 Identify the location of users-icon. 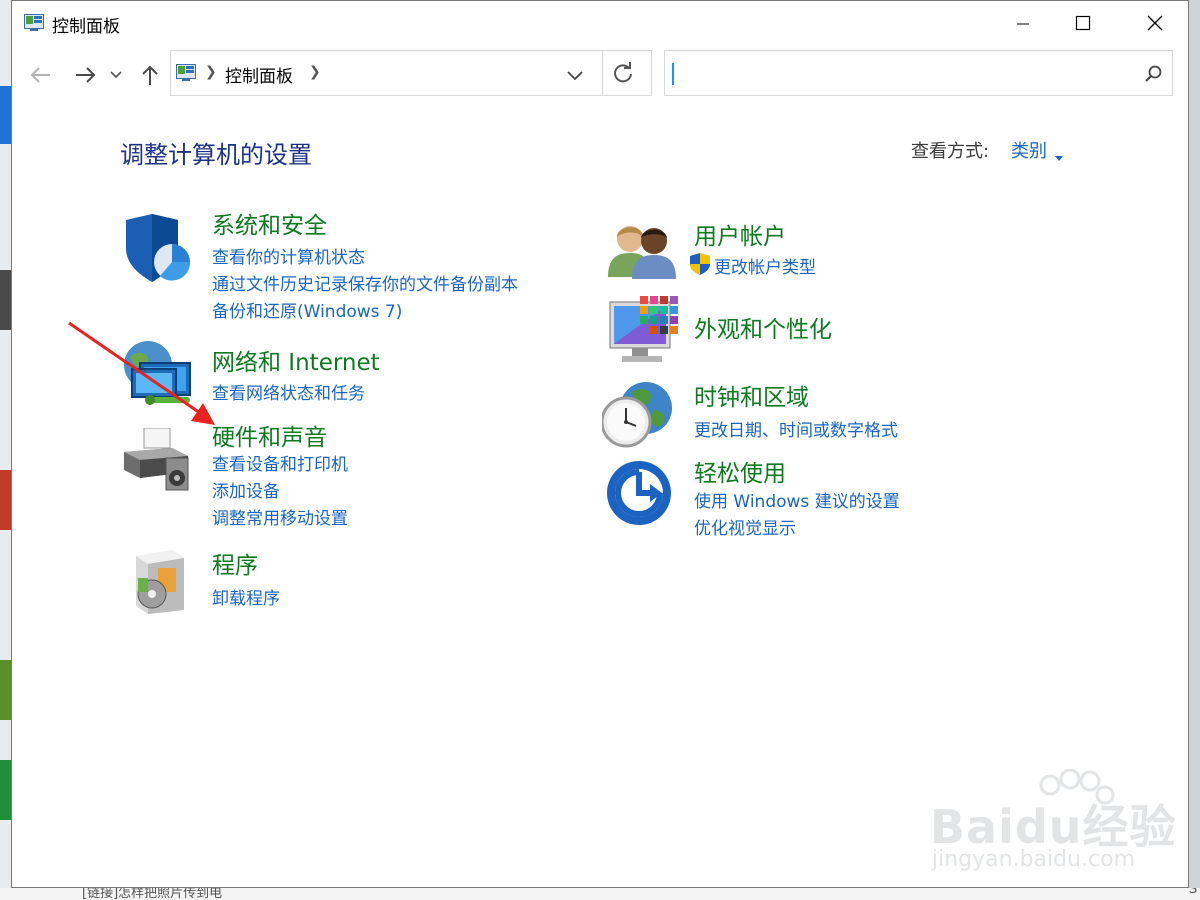
(642, 251).